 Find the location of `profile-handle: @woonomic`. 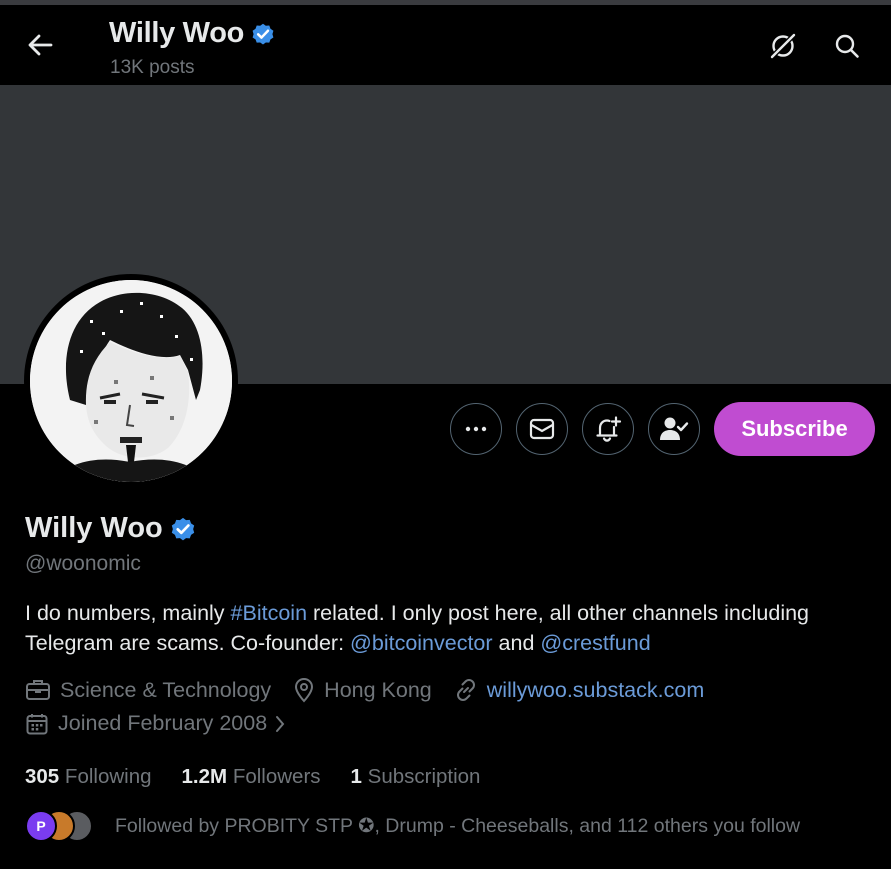

profile-handle: @woonomic is located at coordinates (83, 563).